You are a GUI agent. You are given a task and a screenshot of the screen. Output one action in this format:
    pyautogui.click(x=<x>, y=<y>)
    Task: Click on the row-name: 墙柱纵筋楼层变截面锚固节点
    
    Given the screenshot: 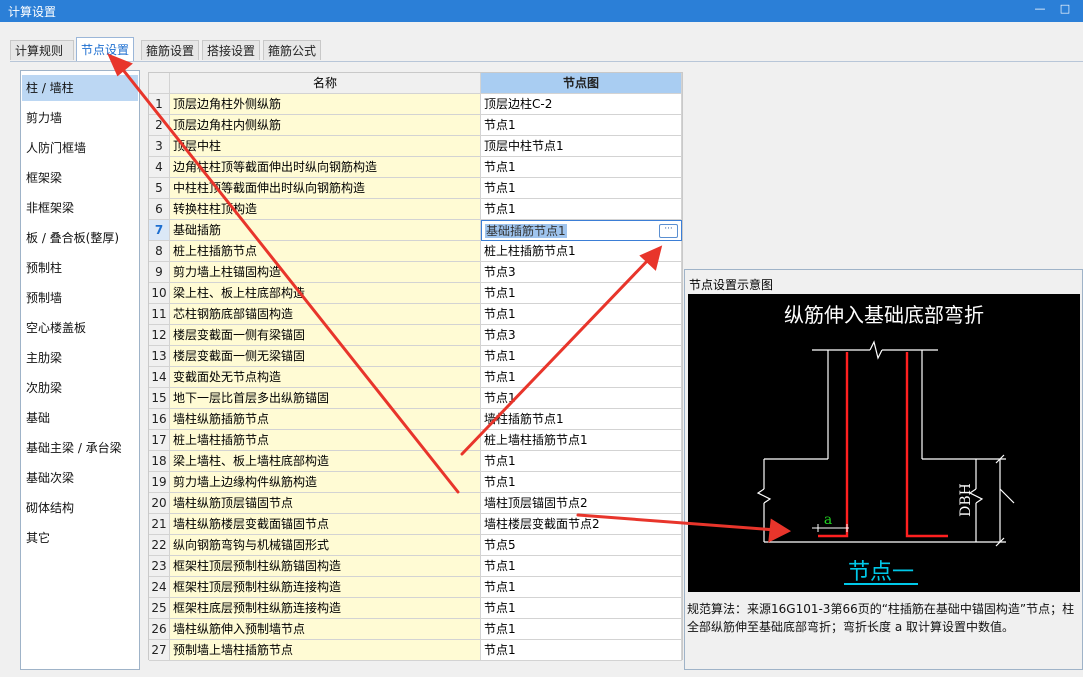 What is the action you would take?
    pyautogui.click(x=325, y=524)
    